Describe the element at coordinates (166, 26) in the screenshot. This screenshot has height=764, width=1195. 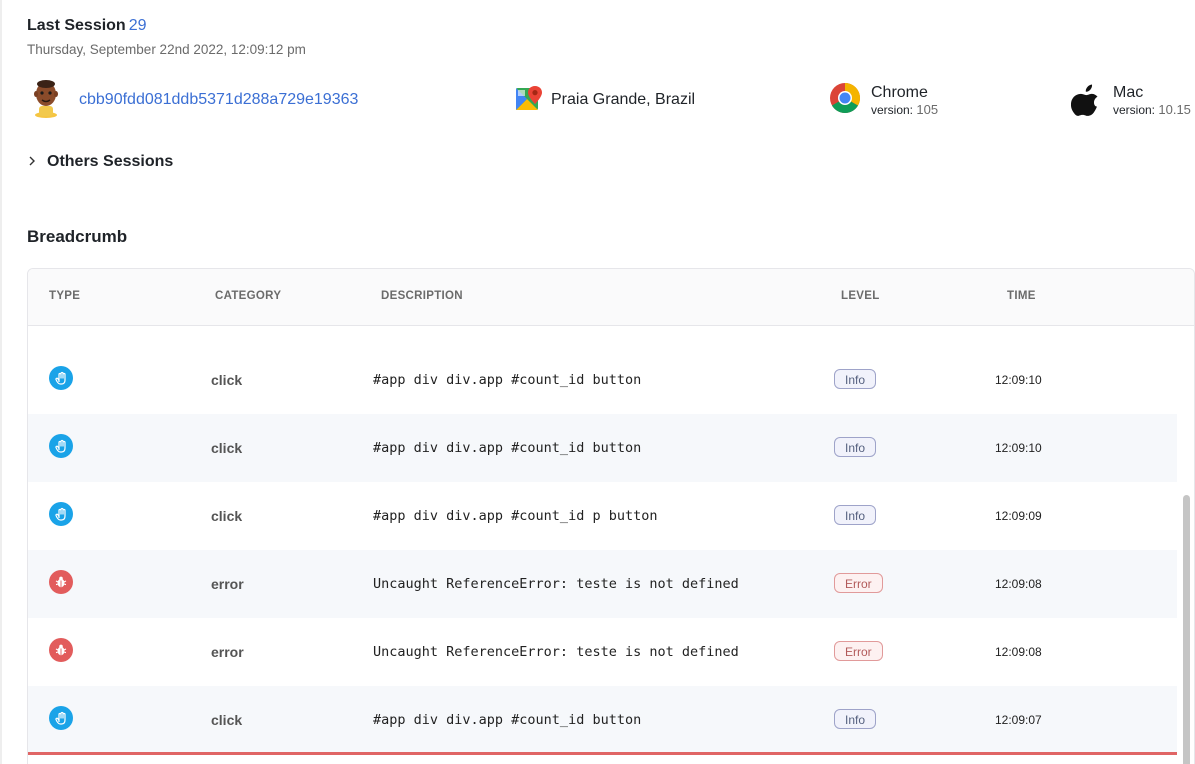
I see `session-title: Last Session 29` at that location.